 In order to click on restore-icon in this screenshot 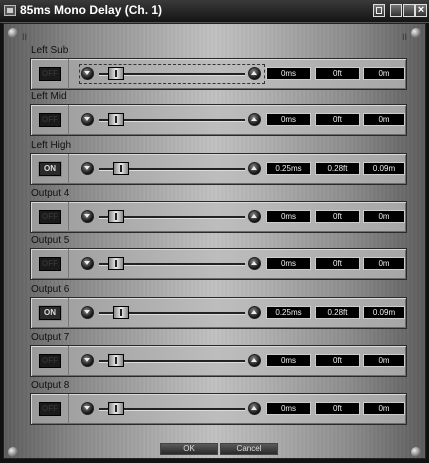, I will do `click(379, 10)`.